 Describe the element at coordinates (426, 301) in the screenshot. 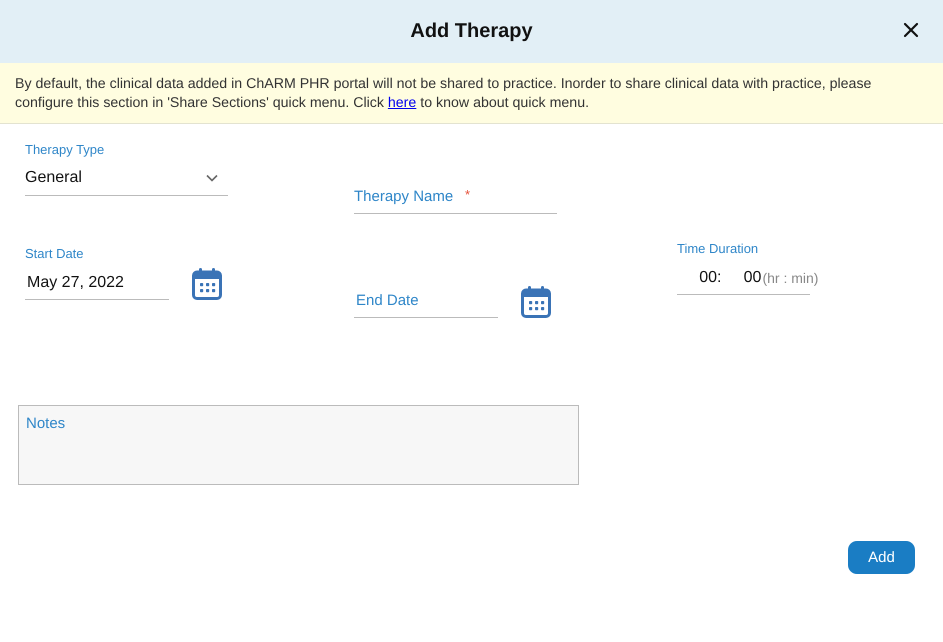

I see `end-date-field: End Date` at that location.